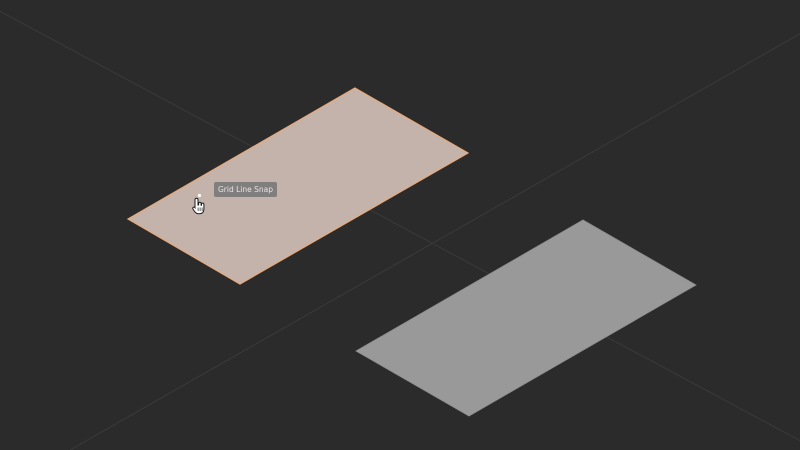  I want to click on snap-tooltip: Grid Line Snap, so click(246, 189).